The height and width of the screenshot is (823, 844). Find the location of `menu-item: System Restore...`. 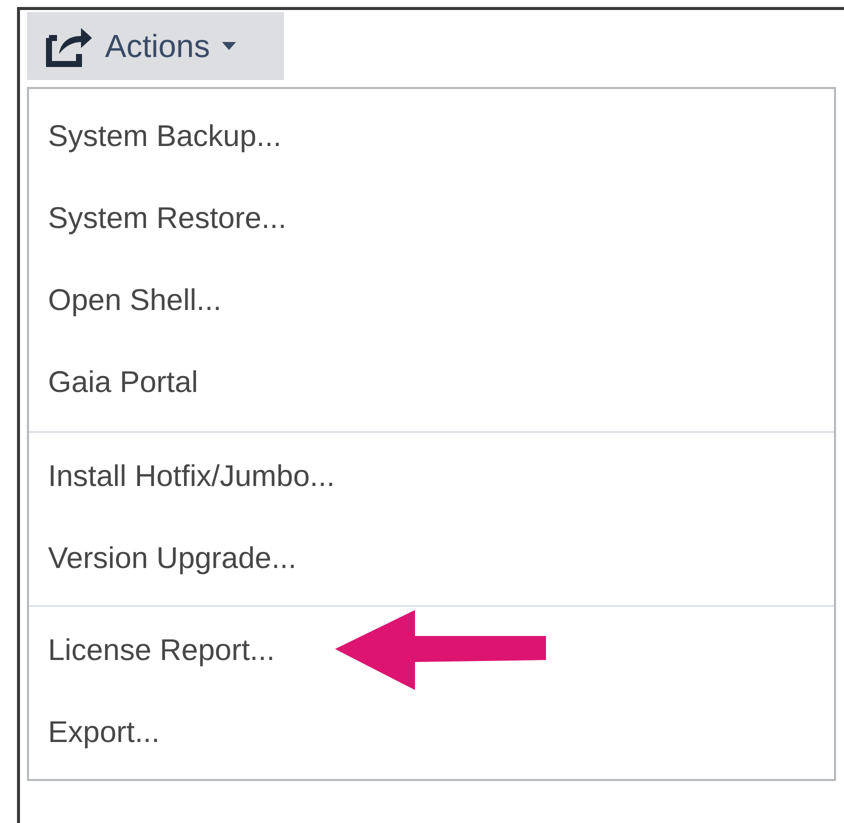

menu-item: System Restore... is located at coordinates (167, 218).